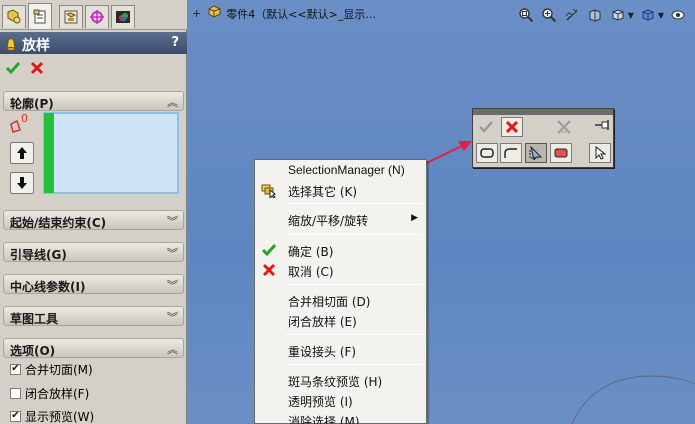 This screenshot has width=695, height=424. What do you see at coordinates (269, 190) in the screenshot?
I see `select-other-icon` at bounding box center [269, 190].